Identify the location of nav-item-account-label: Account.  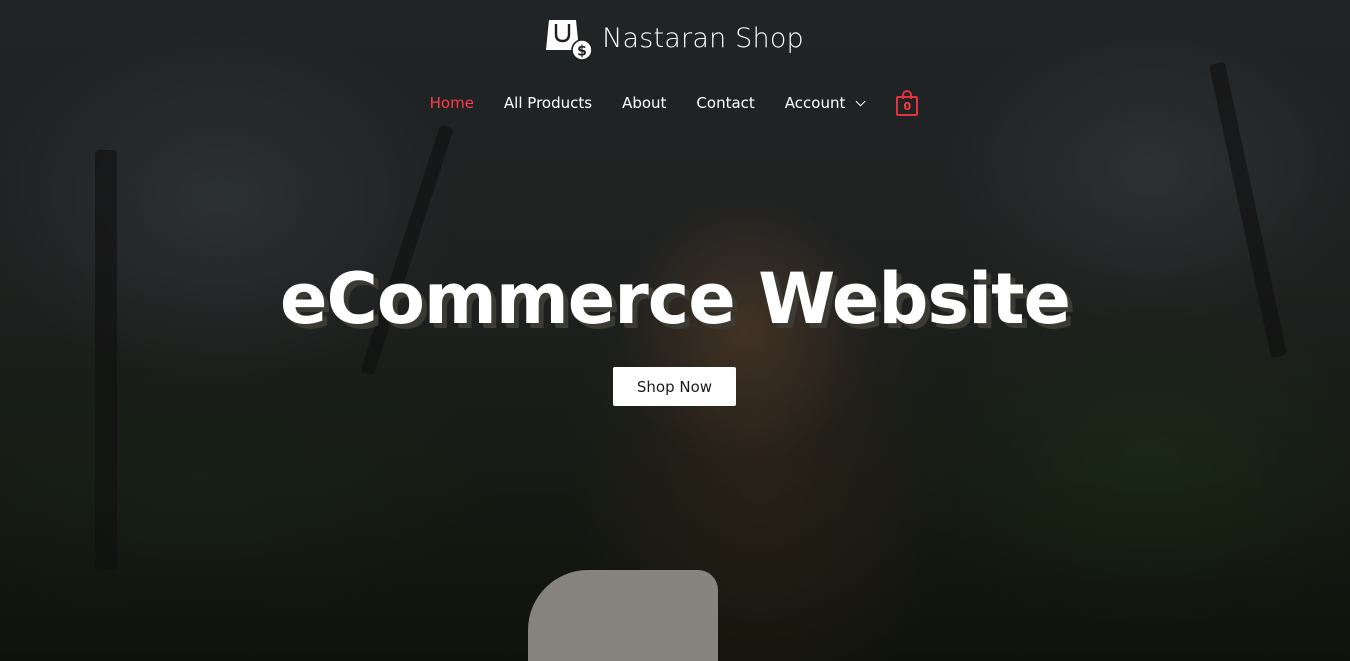
(815, 103).